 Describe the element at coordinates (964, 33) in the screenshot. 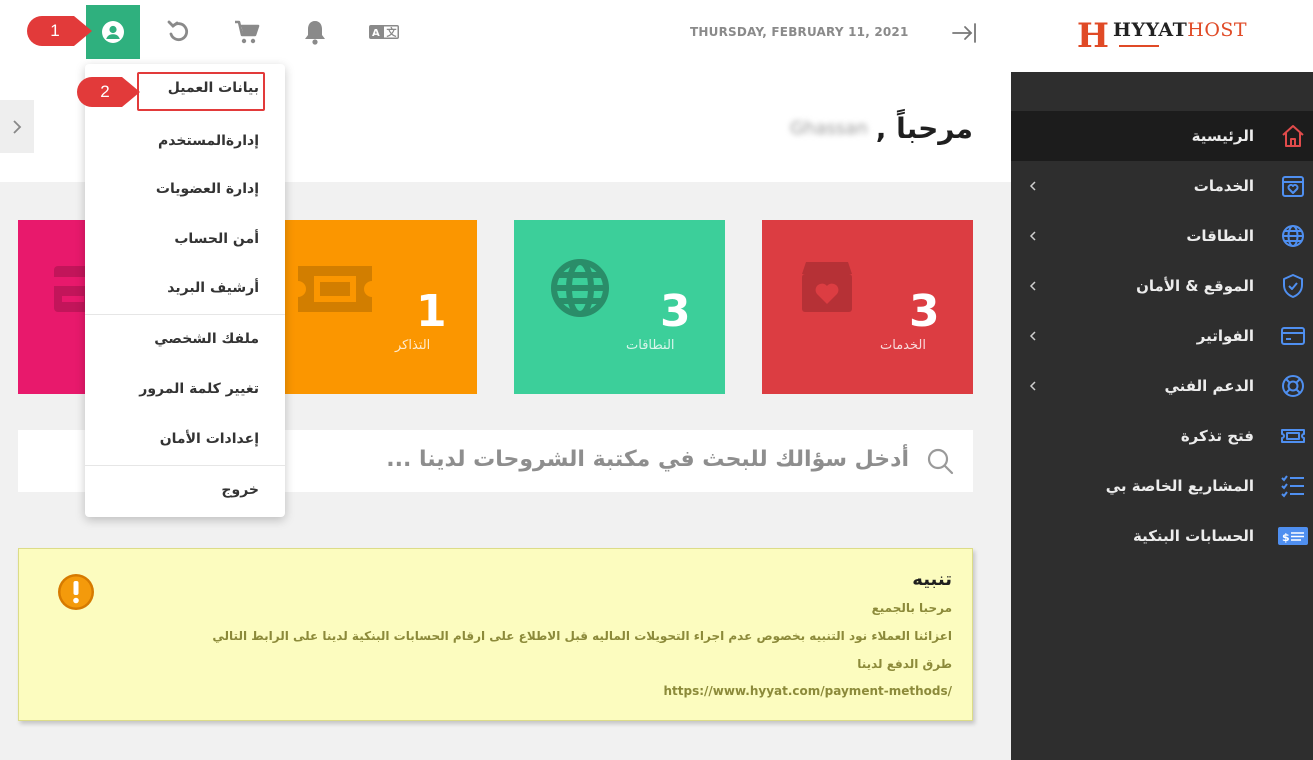

I see `collapse-sidebar-icon` at that location.